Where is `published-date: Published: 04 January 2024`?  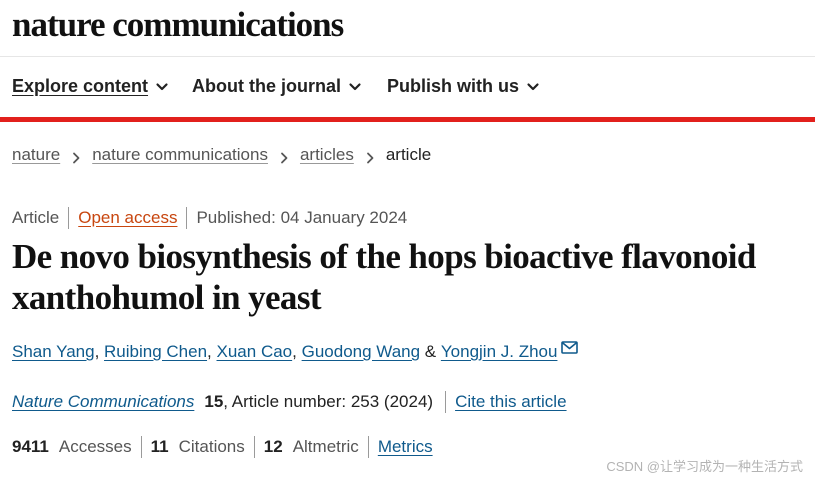 published-date: Published: 04 January 2024 is located at coordinates (302, 217).